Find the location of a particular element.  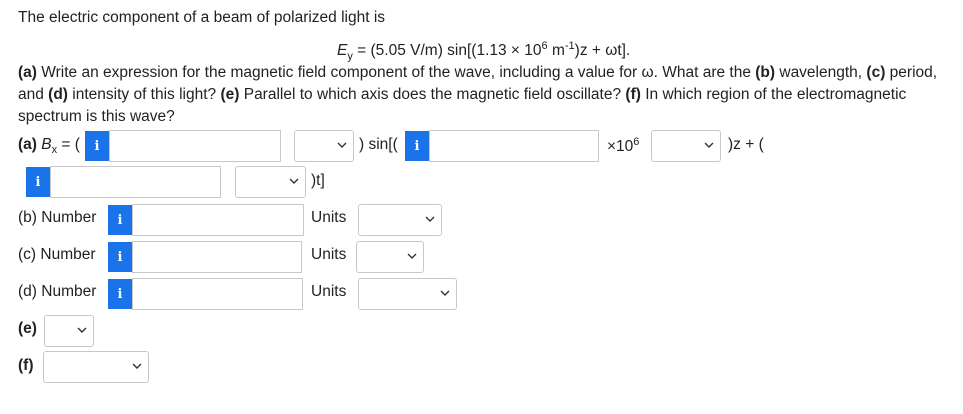

intensity-units-select is located at coordinates (407, 294).